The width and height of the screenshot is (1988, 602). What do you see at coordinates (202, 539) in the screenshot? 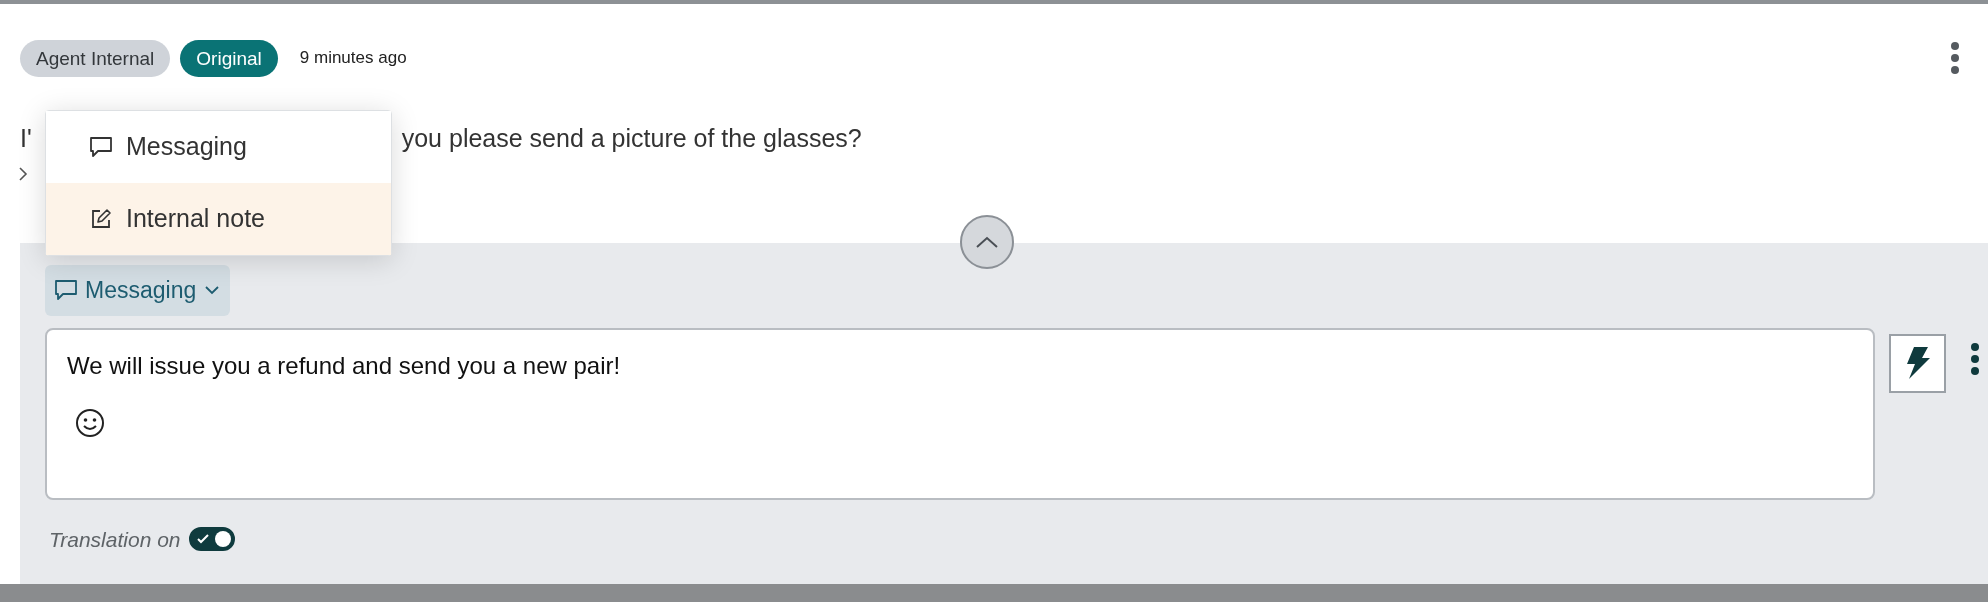
I see `check-icon` at bounding box center [202, 539].